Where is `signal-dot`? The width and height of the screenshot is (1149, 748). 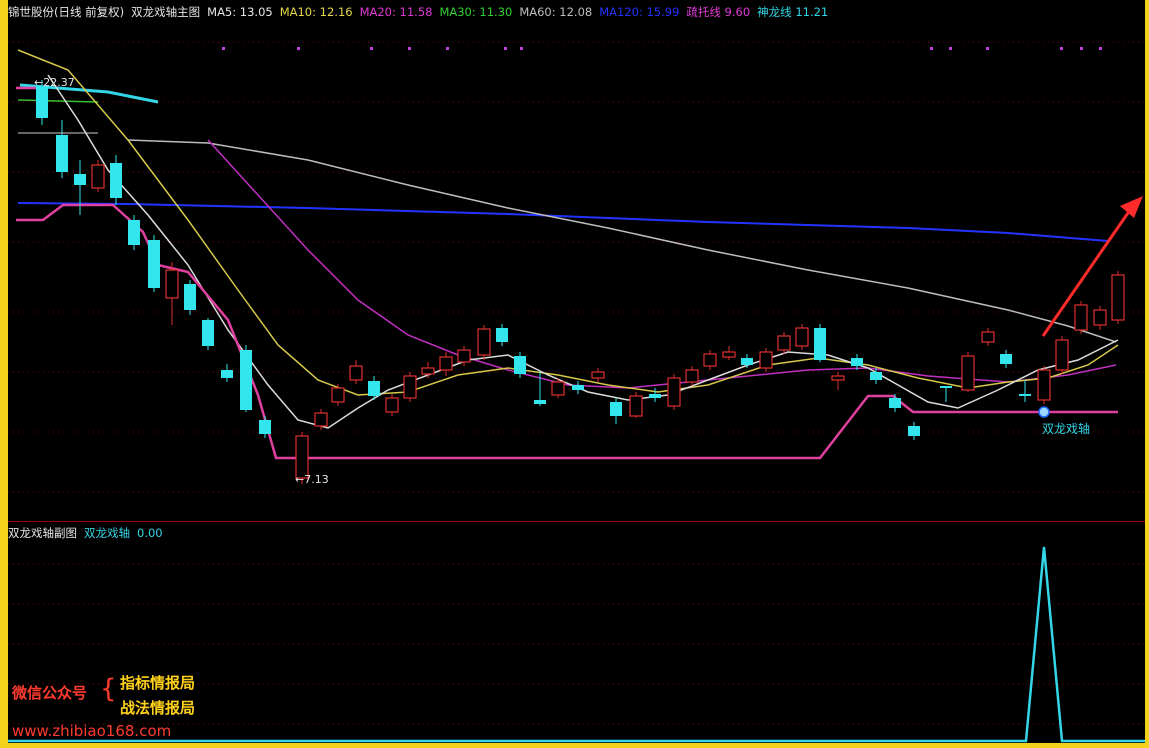 signal-dot is located at coordinates (1044, 412).